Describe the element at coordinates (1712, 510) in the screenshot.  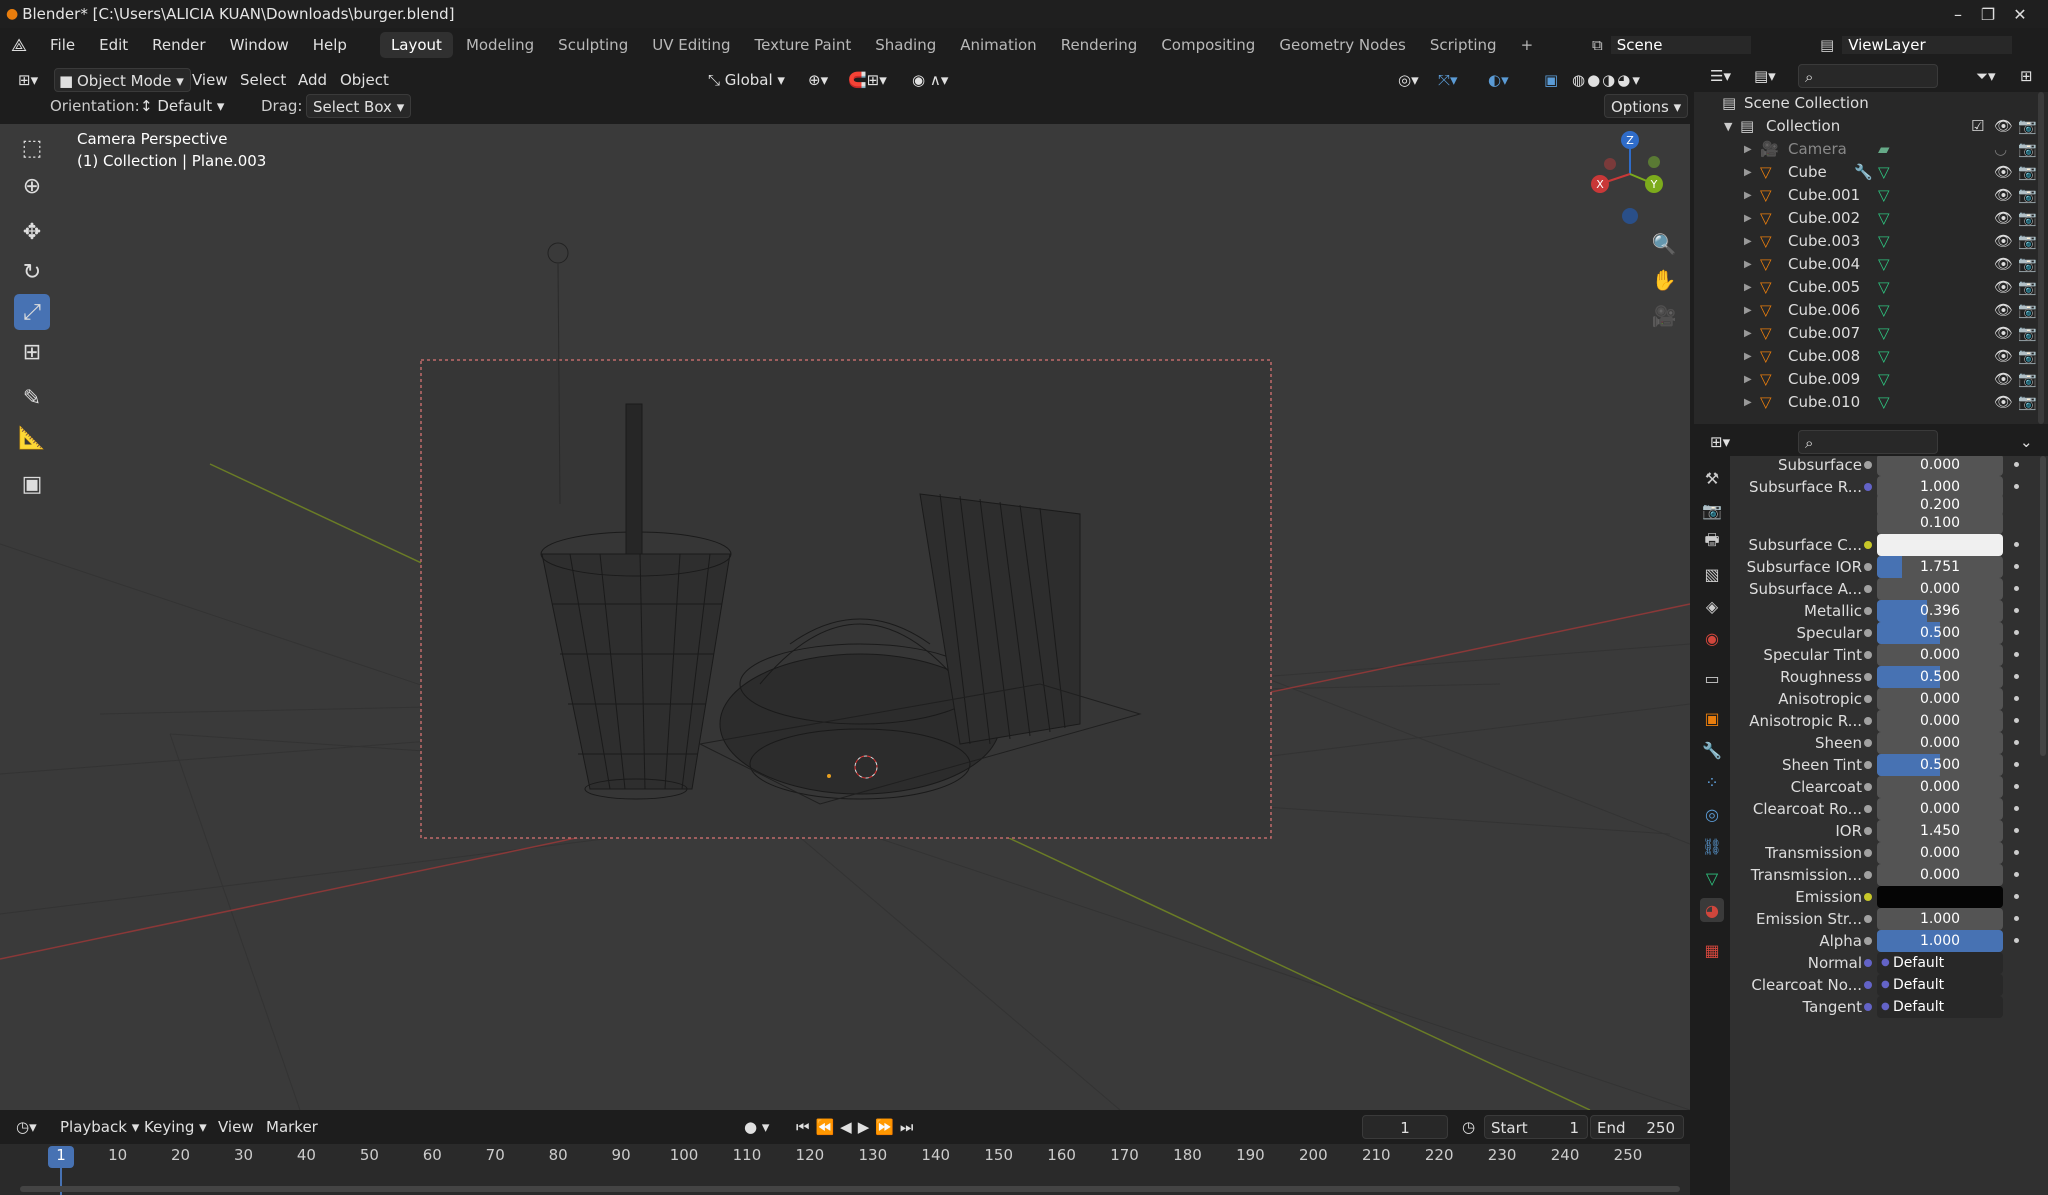
I see `render-tab-icon: 📷` at that location.